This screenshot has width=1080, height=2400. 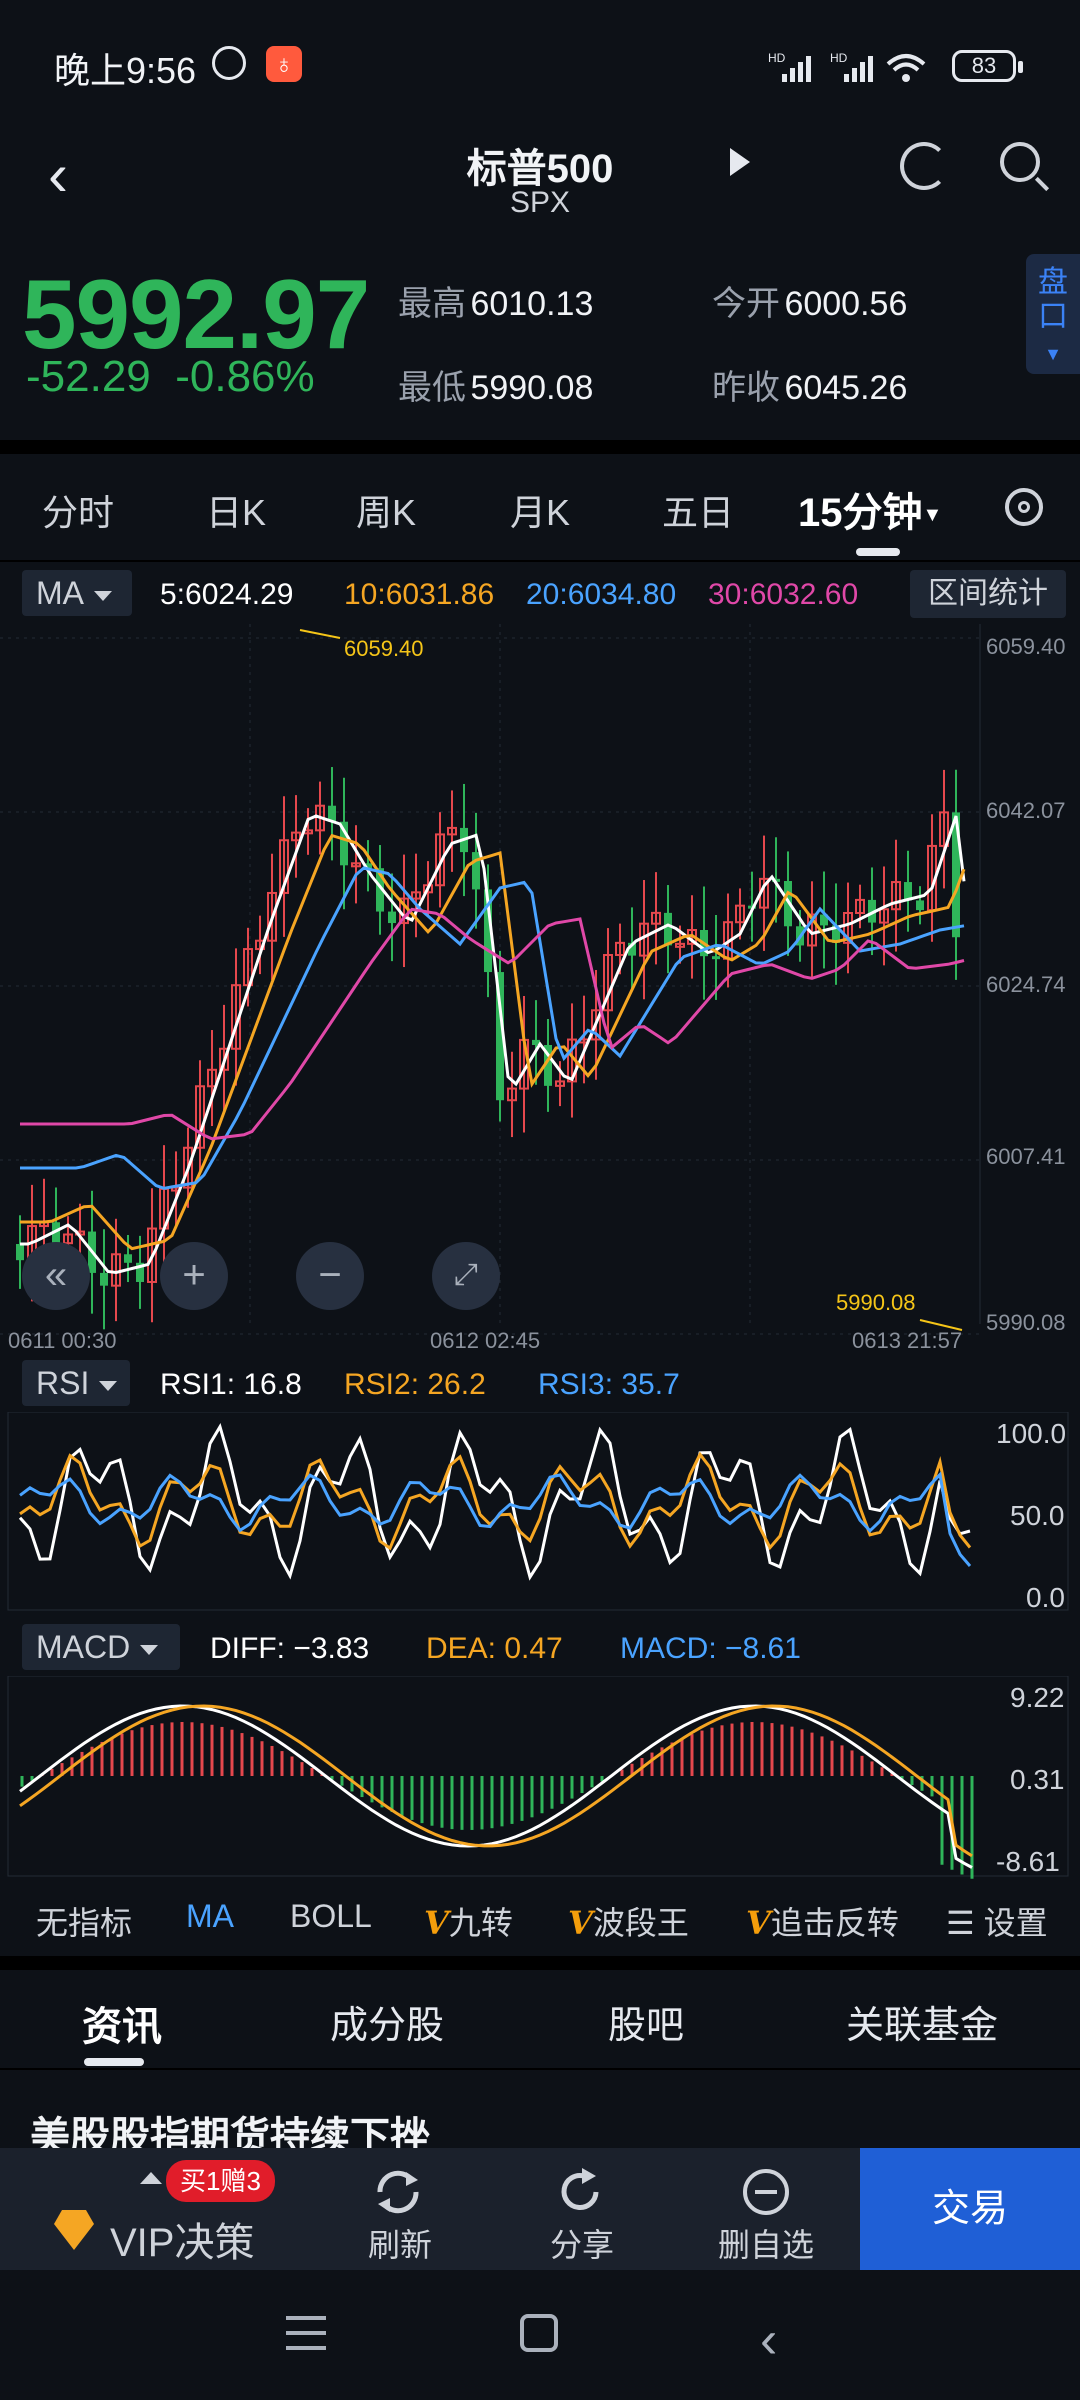 I want to click on order-book-tab: 盘口 ▼, so click(x=1053, y=314).